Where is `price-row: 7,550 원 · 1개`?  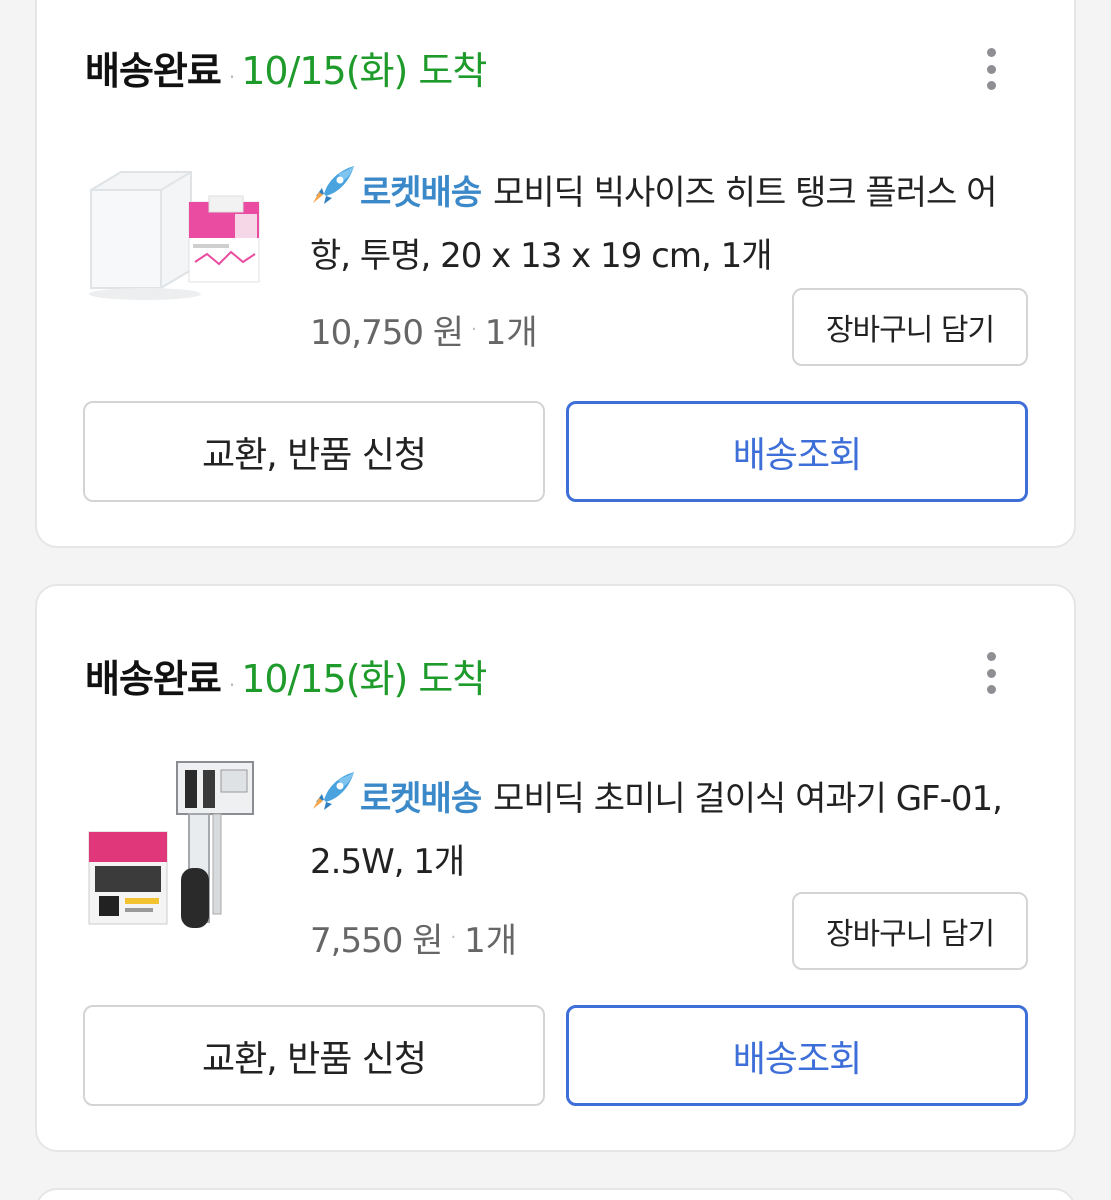 price-row: 7,550 원 · 1개 is located at coordinates (413, 937).